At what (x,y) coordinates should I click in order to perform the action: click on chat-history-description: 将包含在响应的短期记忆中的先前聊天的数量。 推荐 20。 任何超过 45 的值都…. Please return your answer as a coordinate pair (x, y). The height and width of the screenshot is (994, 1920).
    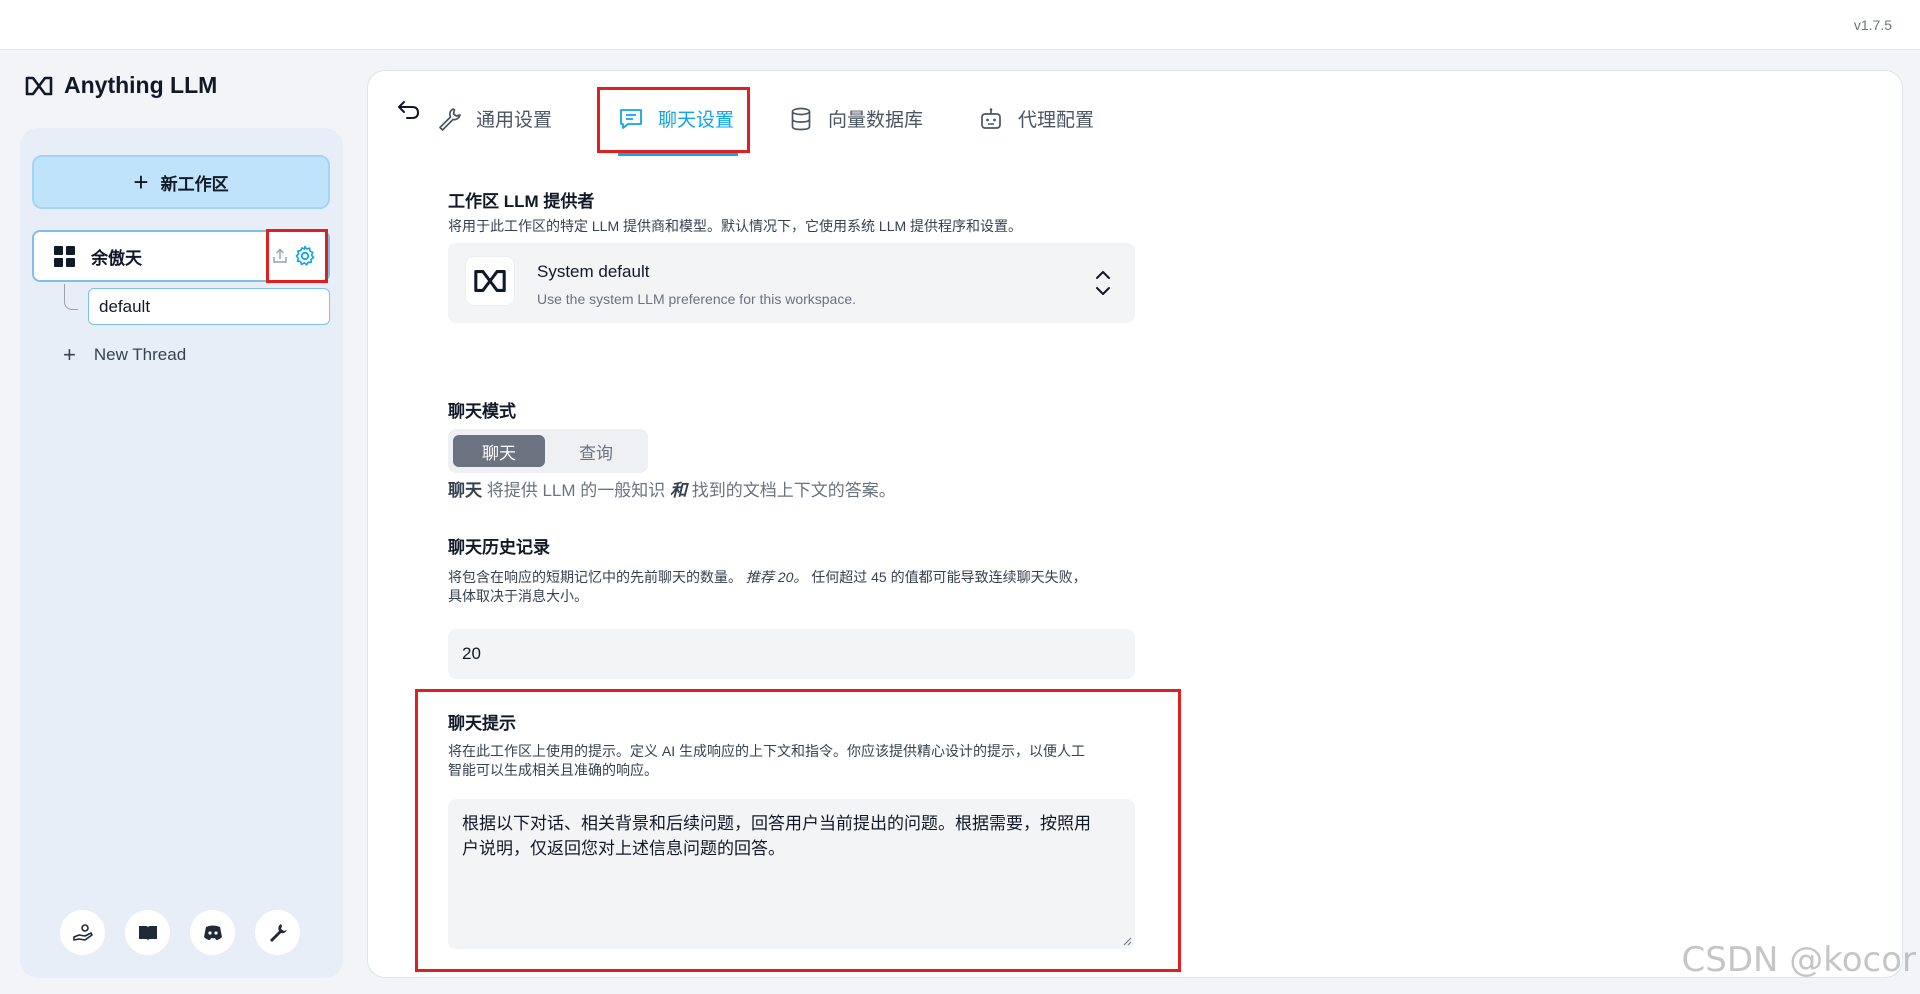
    Looking at the image, I should click on (767, 586).